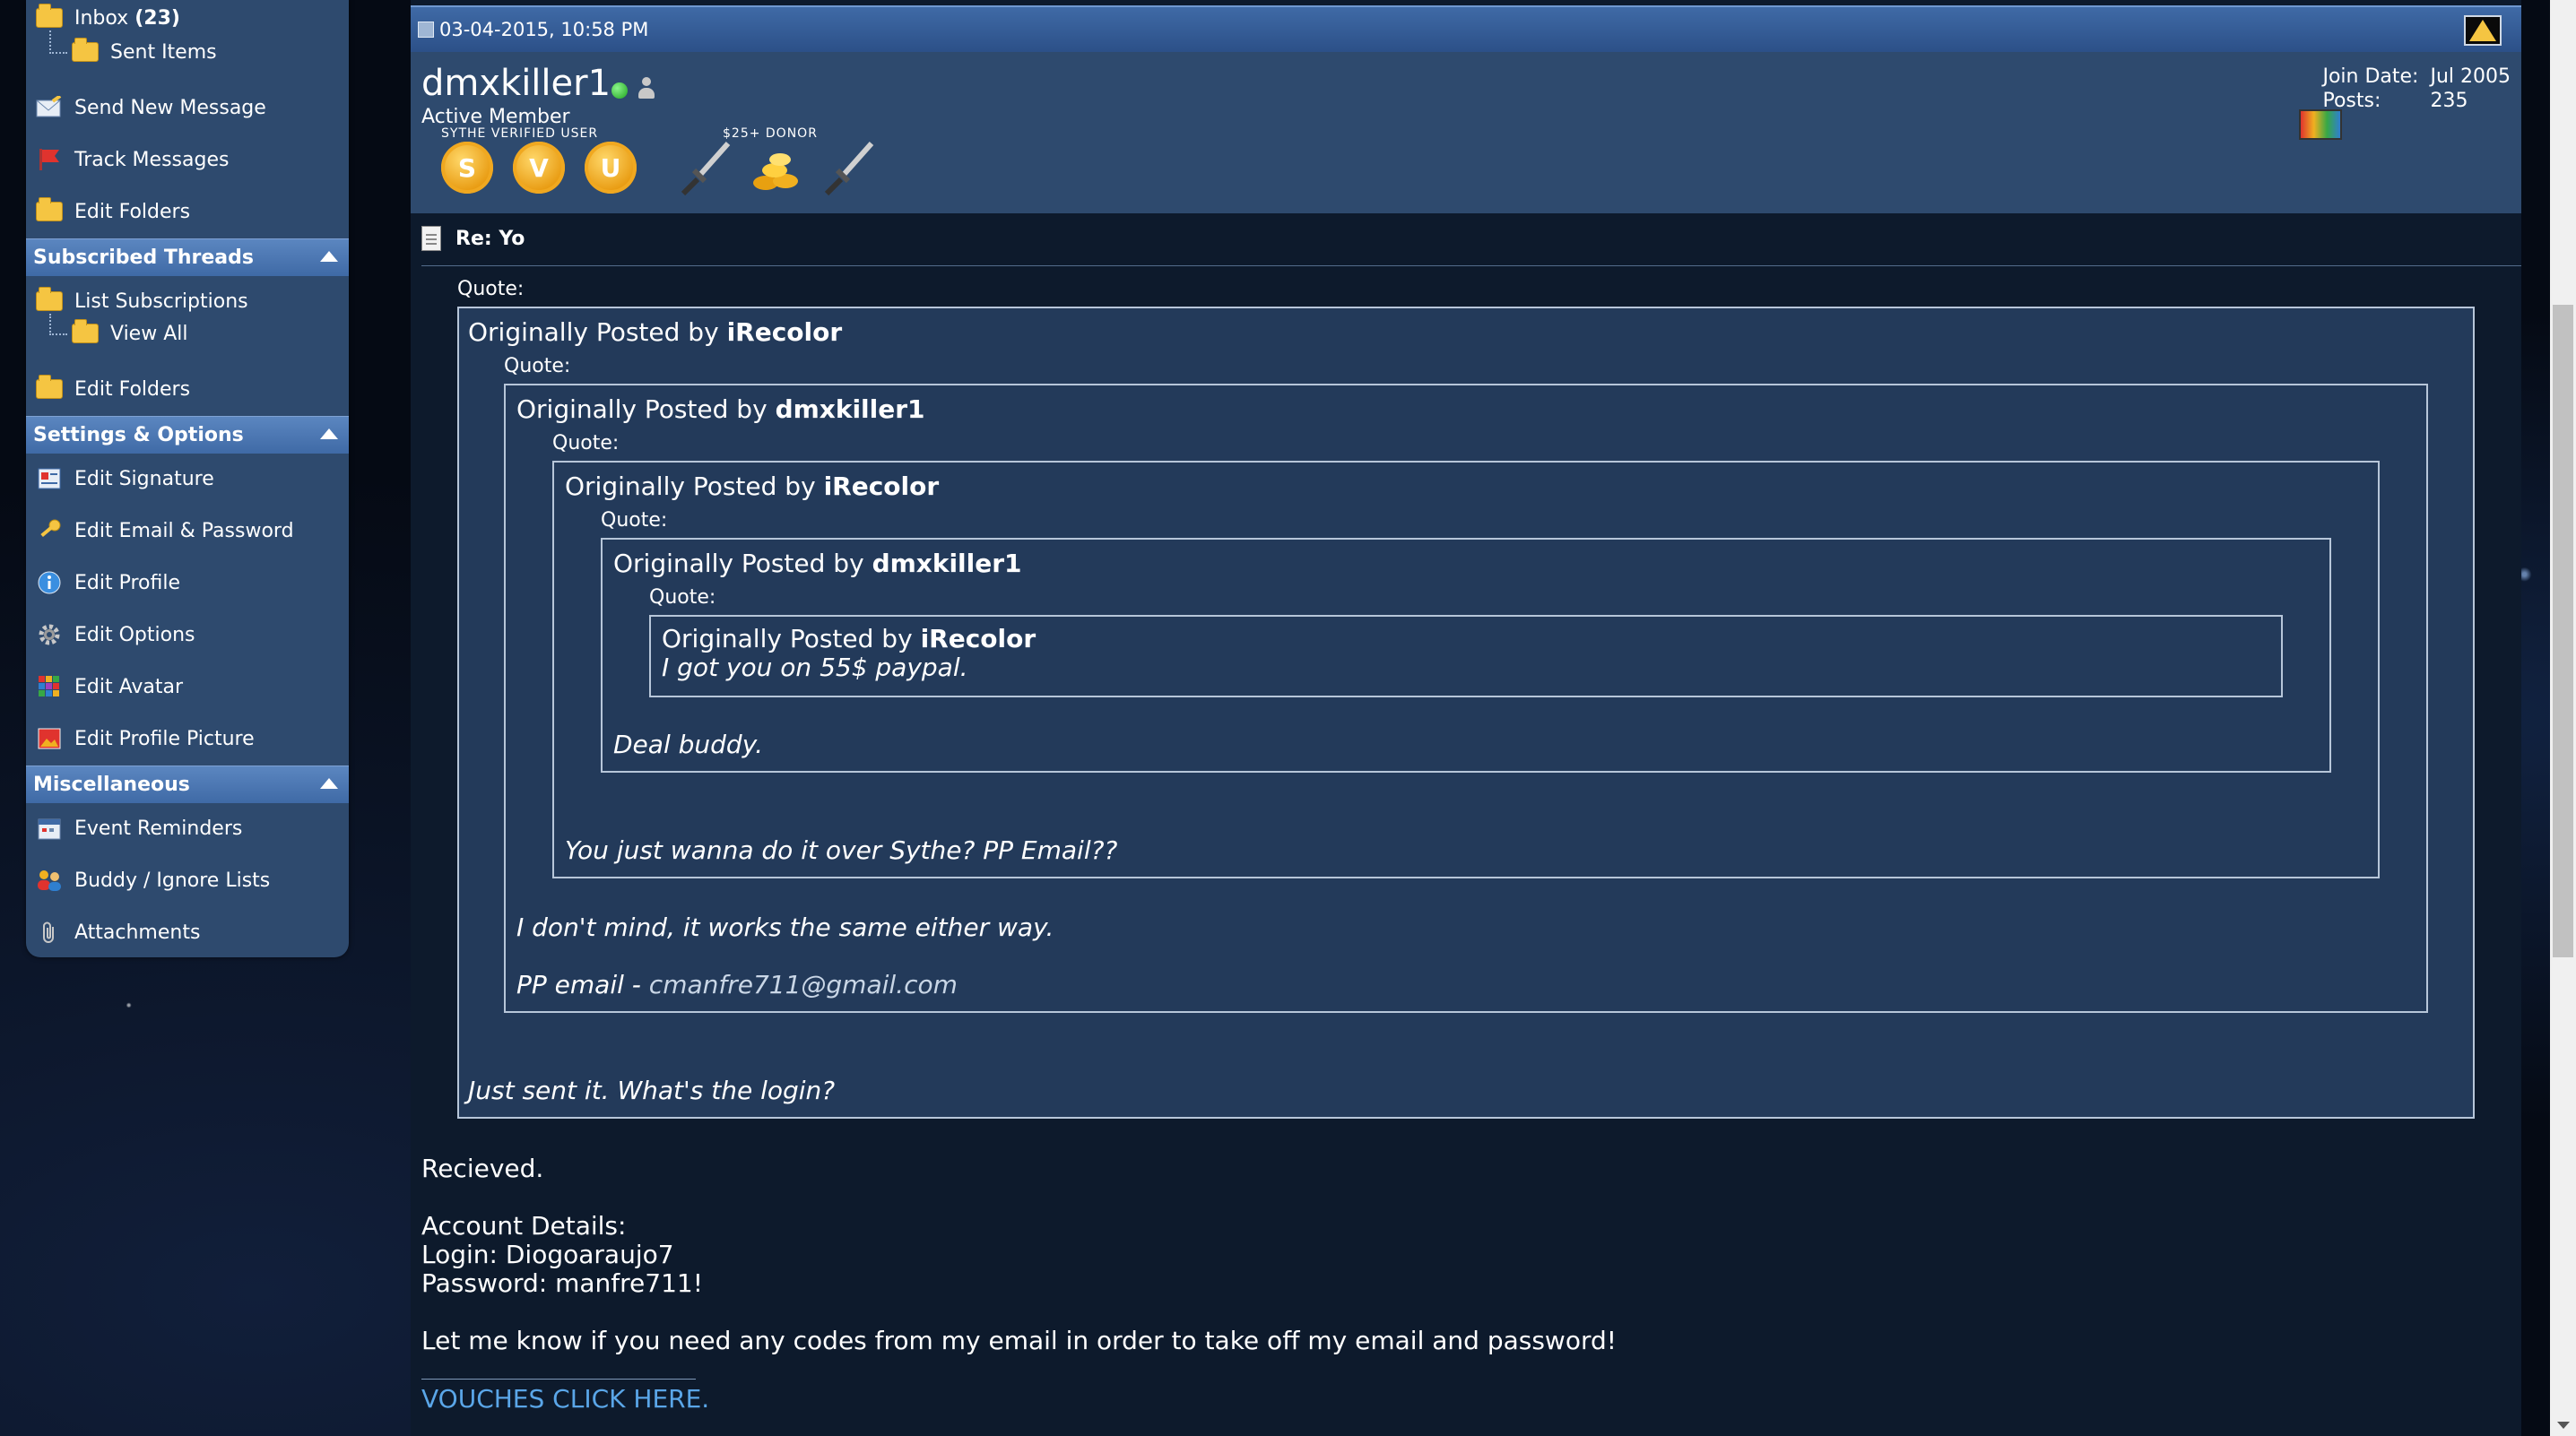  What do you see at coordinates (101, 18) in the screenshot?
I see `inbox-label: Inbox` at bounding box center [101, 18].